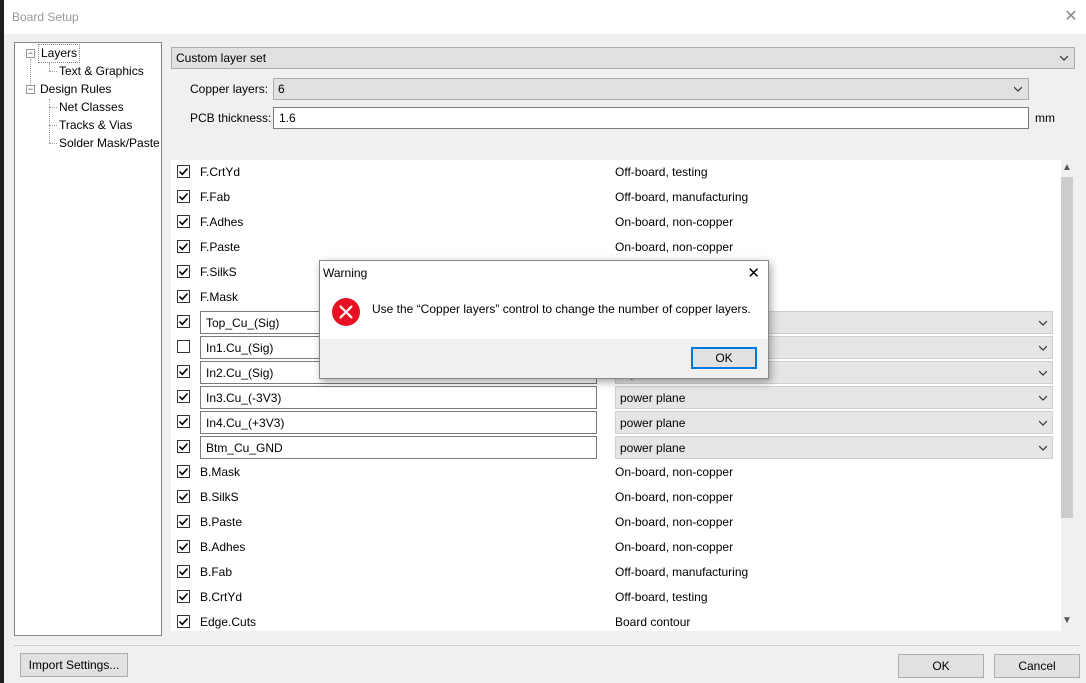 Image resolution: width=1086 pixels, height=683 pixels. Describe the element at coordinates (651, 89) in the screenshot. I see `copper-layers-select: 6` at that location.